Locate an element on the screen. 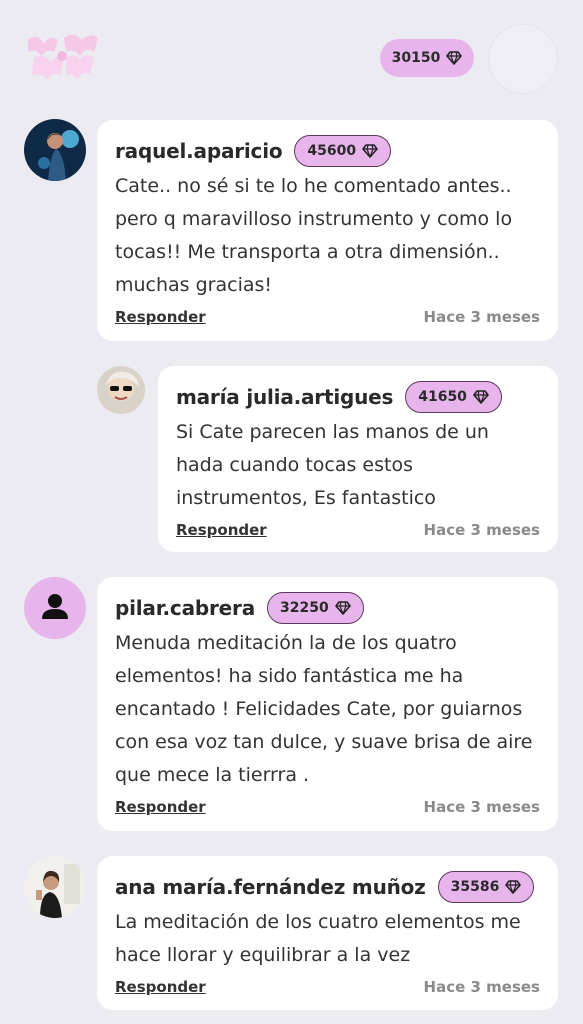 The height and width of the screenshot is (1024, 583). profile-button is located at coordinates (523, 59).